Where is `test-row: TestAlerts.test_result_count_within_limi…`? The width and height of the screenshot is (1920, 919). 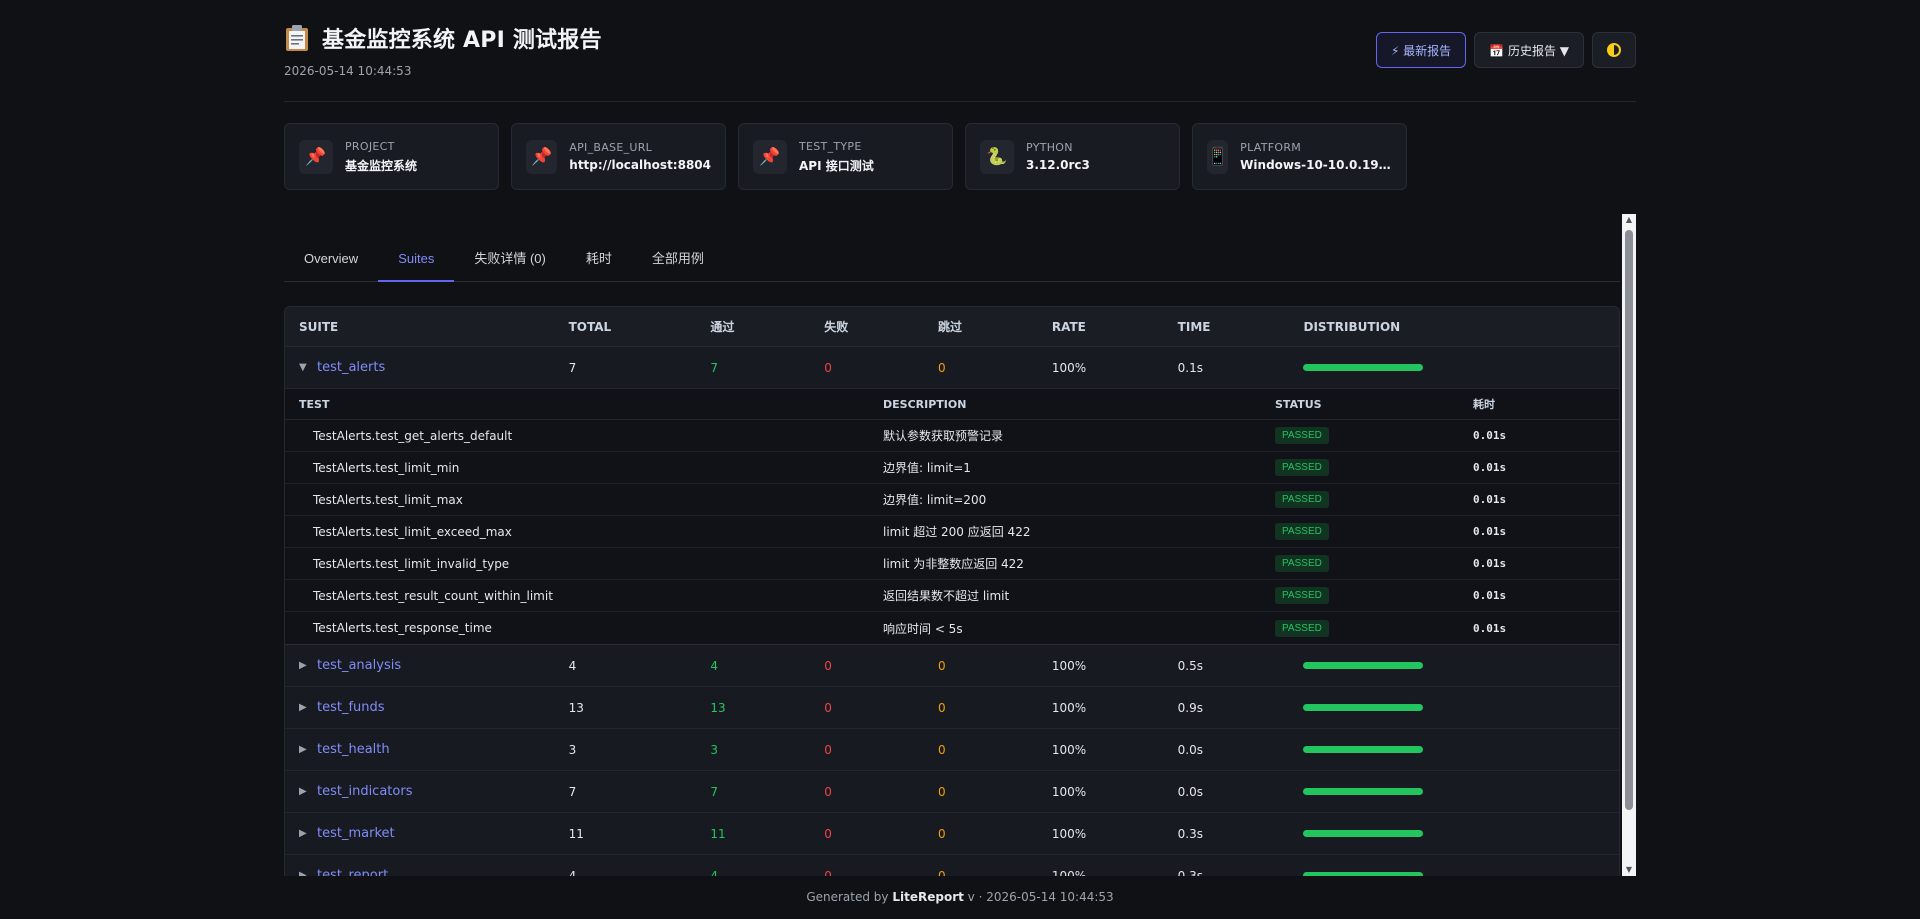
test-row: TestAlerts.test_result_count_within_limi… is located at coordinates (952, 596).